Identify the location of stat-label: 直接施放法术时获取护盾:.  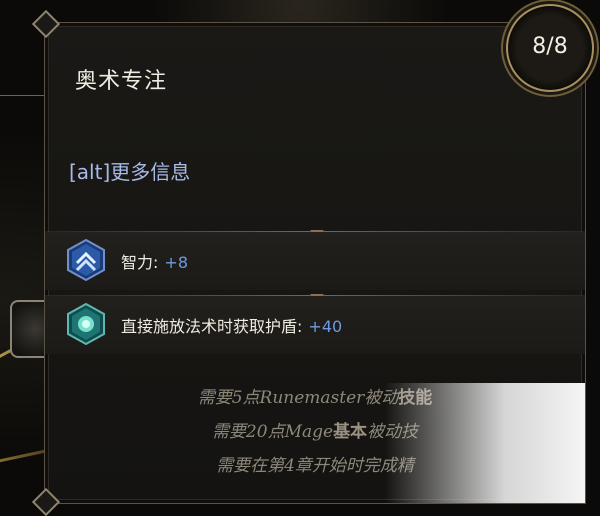
(212, 326).